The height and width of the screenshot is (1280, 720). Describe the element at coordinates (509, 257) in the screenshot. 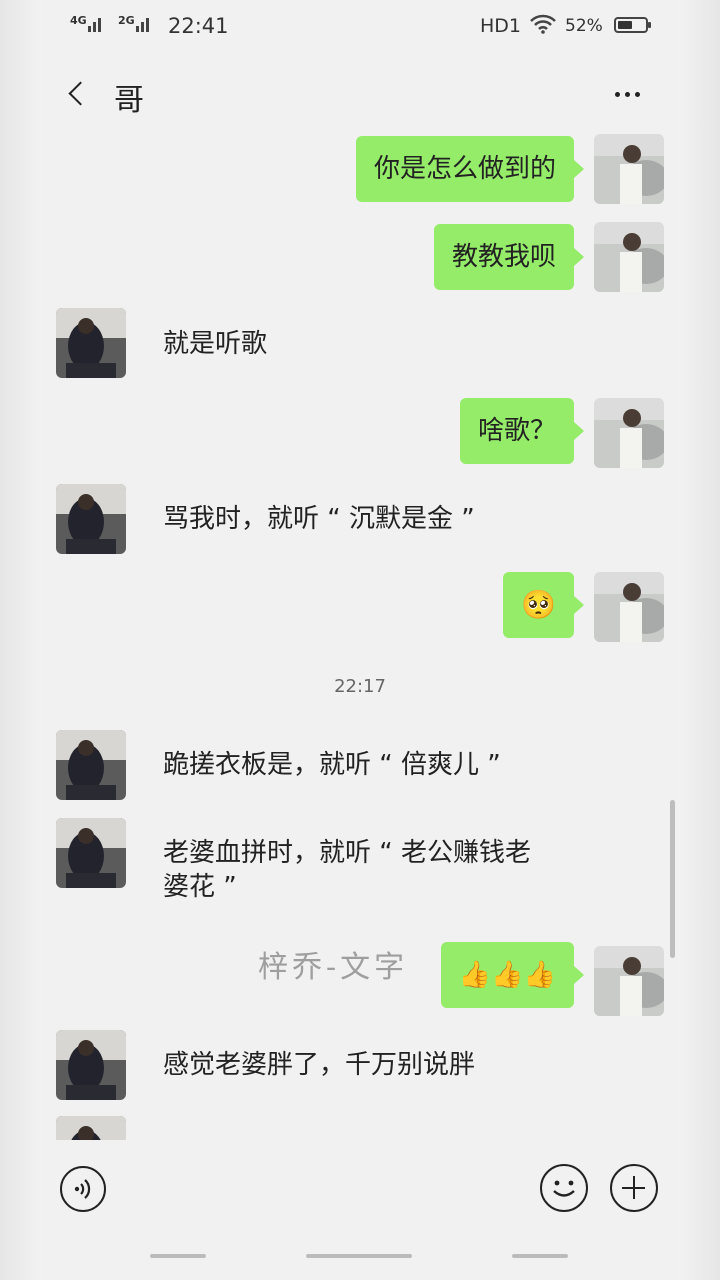

I see `message-bubble-sent: 教教我呗` at that location.